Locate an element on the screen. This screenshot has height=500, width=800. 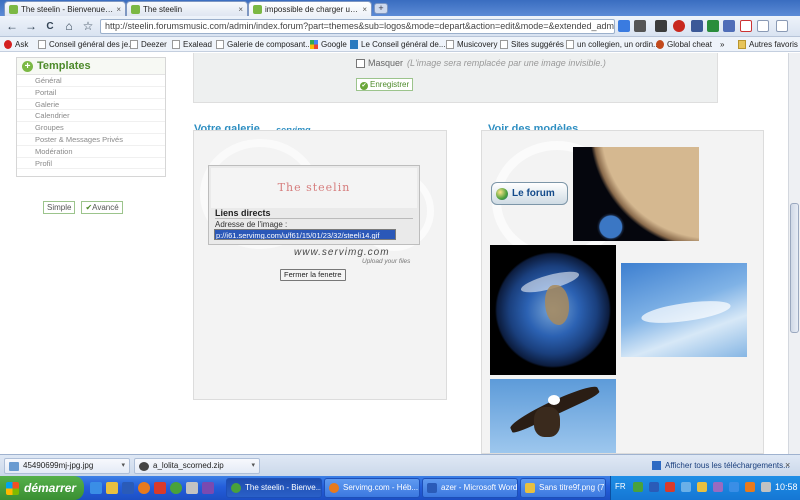
start-button: démarrer is located at coordinates (42, 488).